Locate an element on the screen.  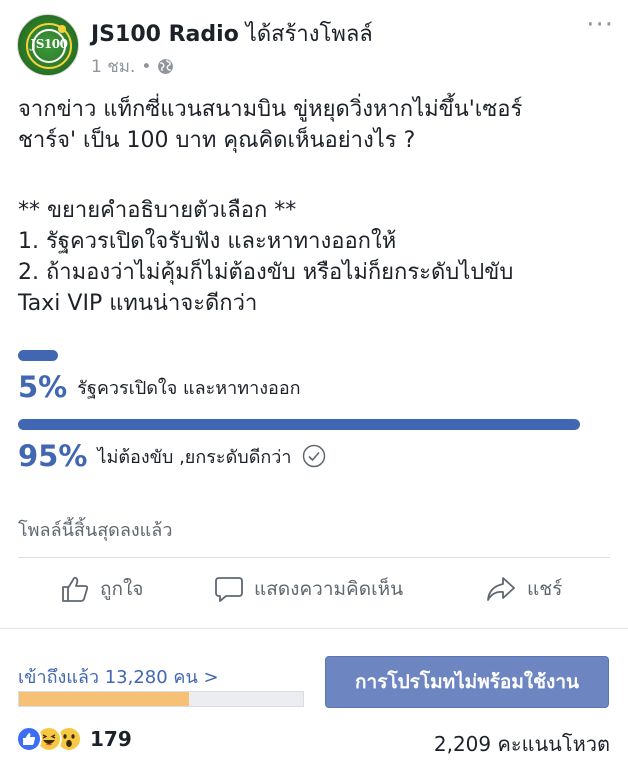
post-text-line: ** ขยายคำอธิบายตัวเลือก ** is located at coordinates (157, 210).